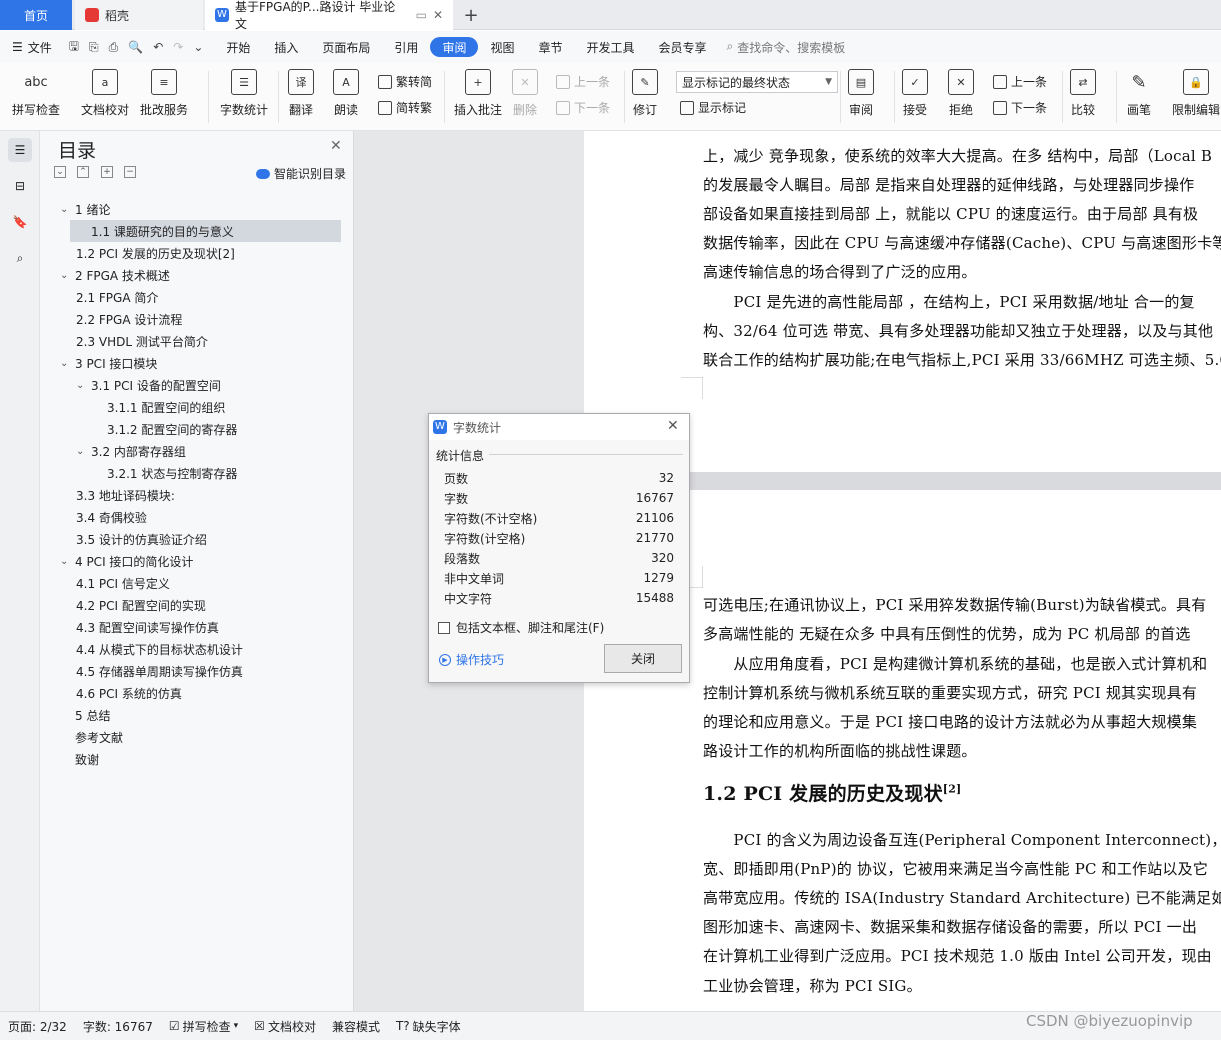 Image resolution: width=1221 pixels, height=1040 pixels. I want to click on word-count-indicator: 字数: 16767, so click(118, 1026).